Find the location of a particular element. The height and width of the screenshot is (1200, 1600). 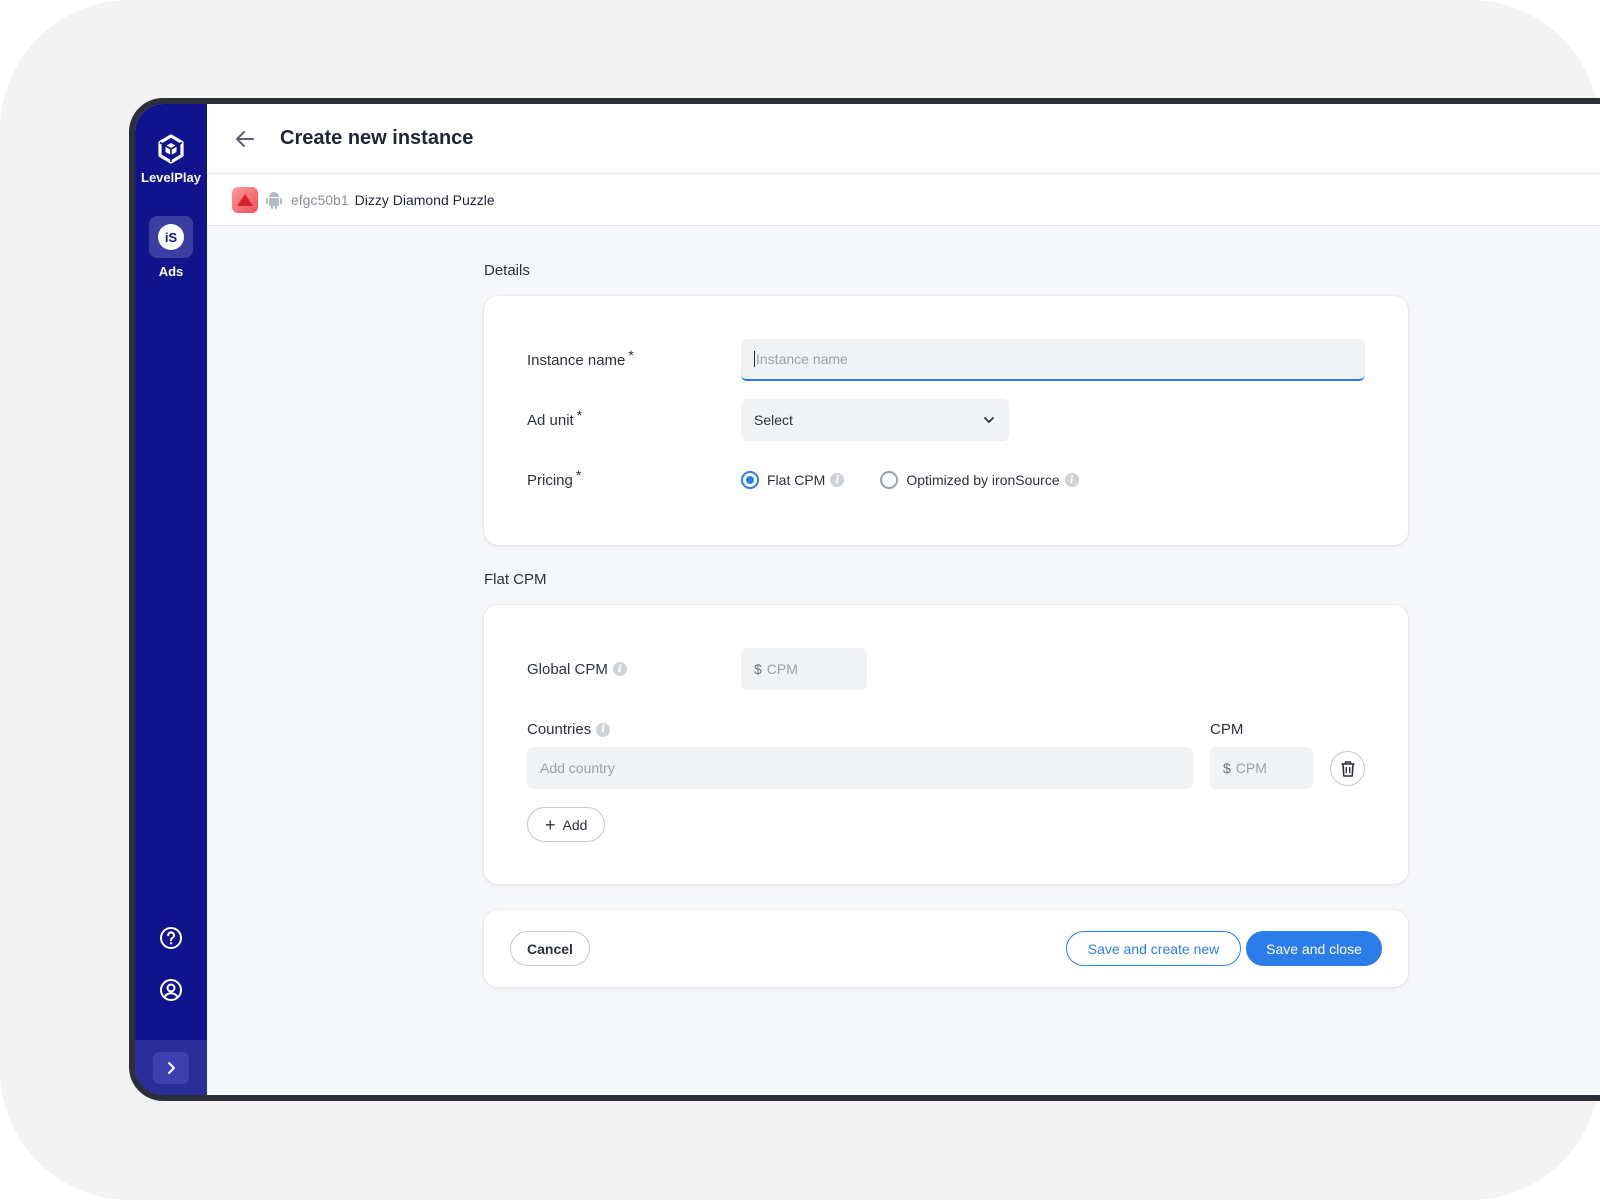

account-button is located at coordinates (171, 992).